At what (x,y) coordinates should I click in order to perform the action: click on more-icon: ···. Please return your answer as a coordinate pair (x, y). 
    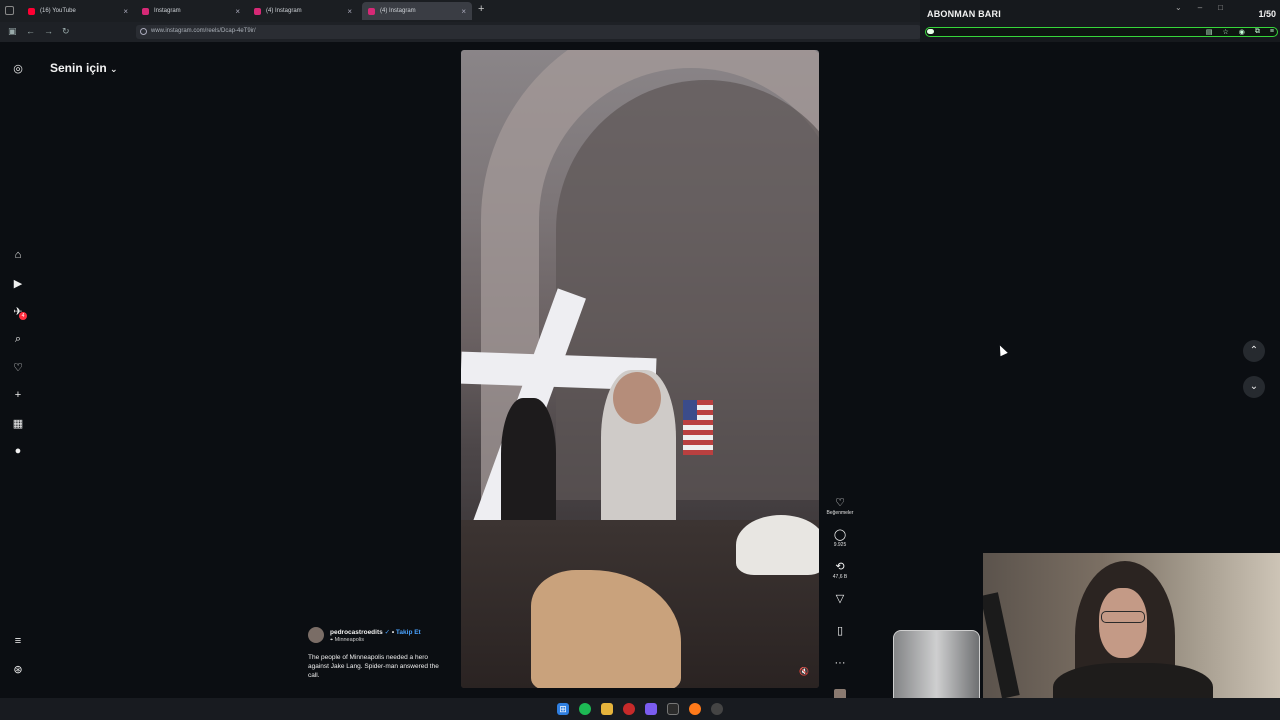
    Looking at the image, I should click on (840, 663).